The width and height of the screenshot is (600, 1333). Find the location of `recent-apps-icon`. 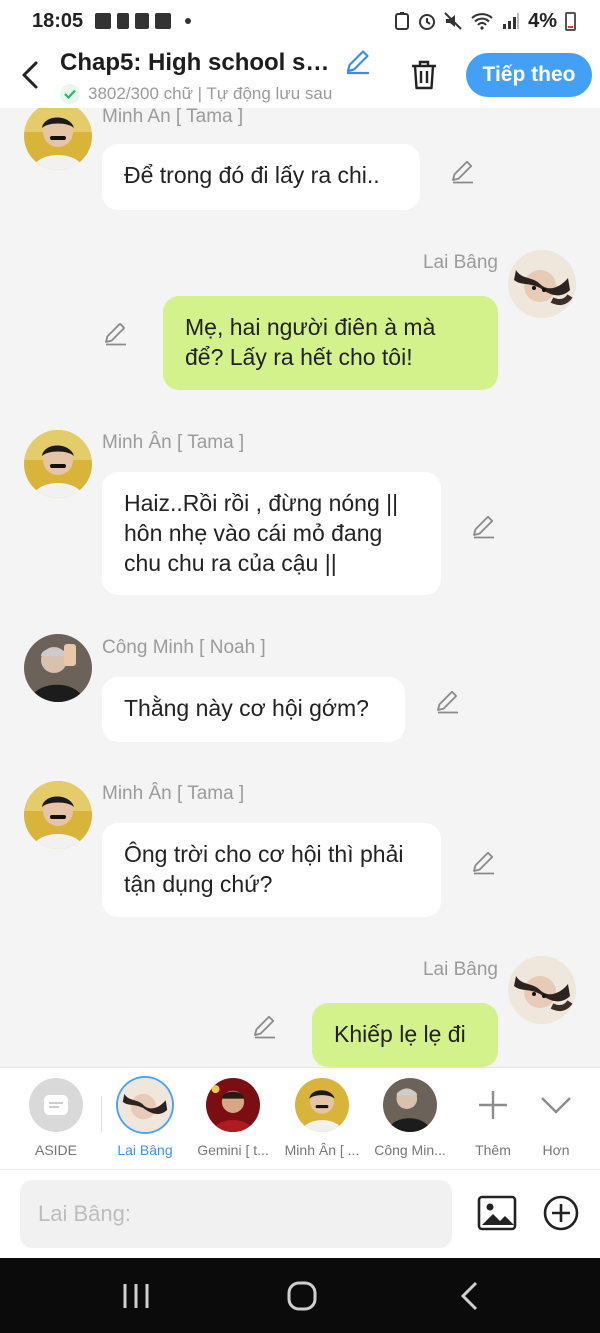

recent-apps-icon is located at coordinates (136, 1296).